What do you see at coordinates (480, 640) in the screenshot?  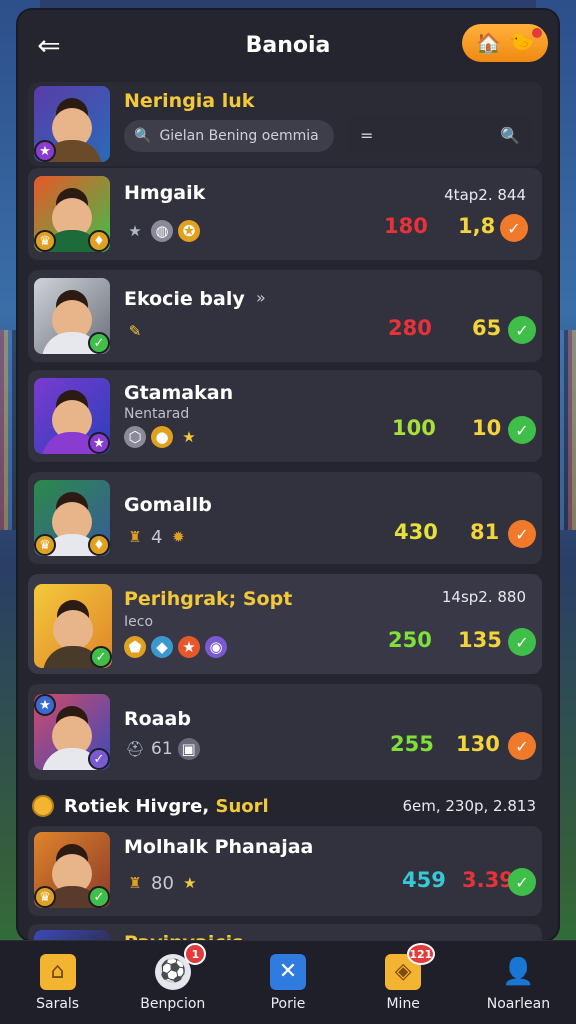 I see `score-secondary: 135` at bounding box center [480, 640].